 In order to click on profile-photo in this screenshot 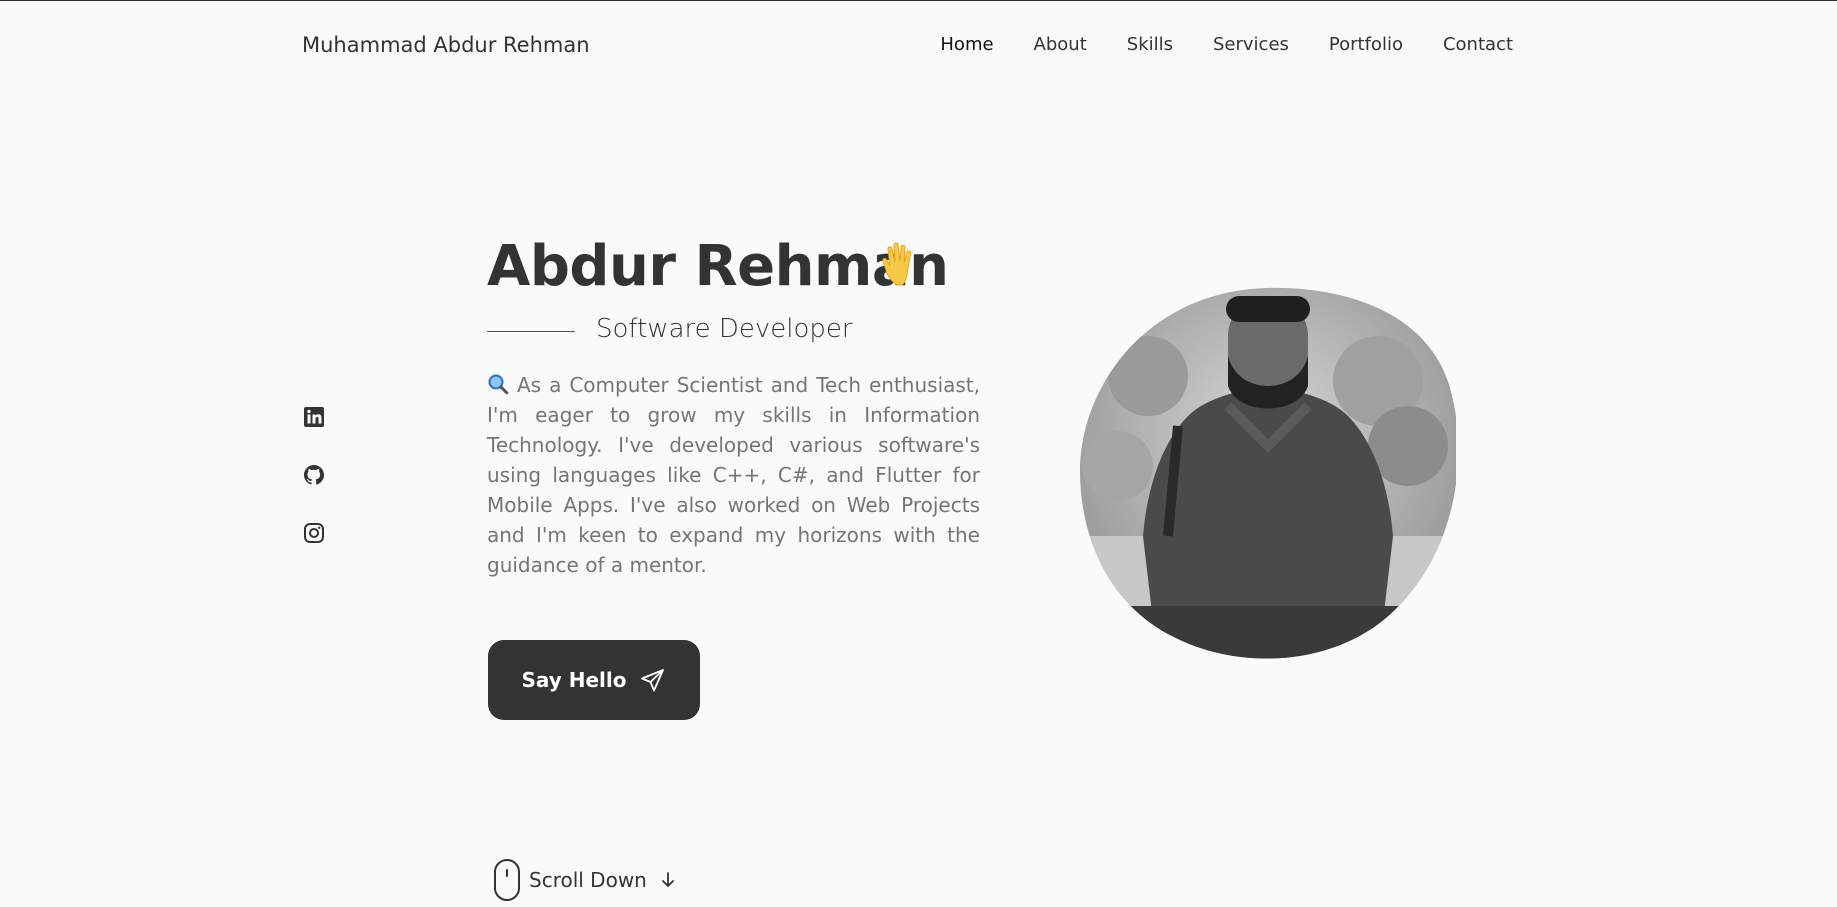, I will do `click(1267, 475)`.